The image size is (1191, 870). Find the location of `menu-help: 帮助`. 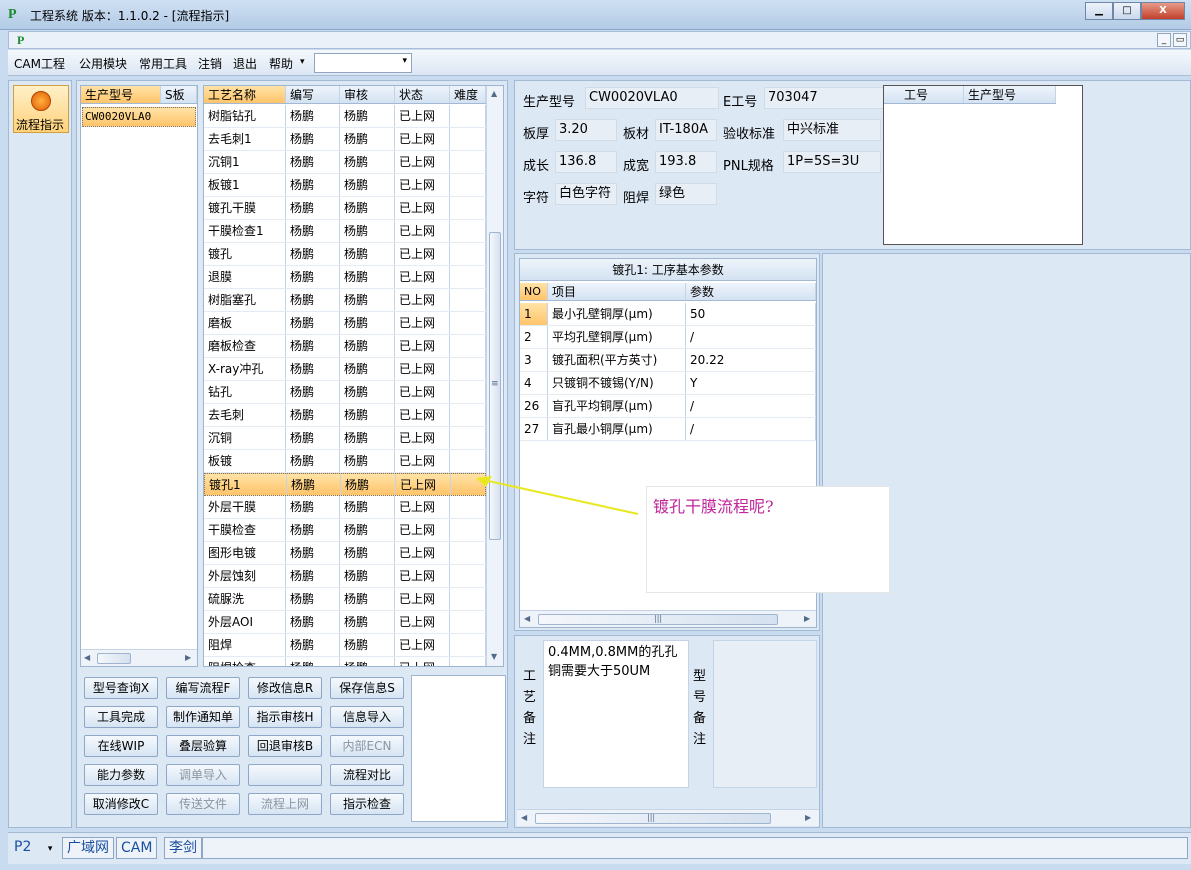

menu-help: 帮助 is located at coordinates (281, 63).